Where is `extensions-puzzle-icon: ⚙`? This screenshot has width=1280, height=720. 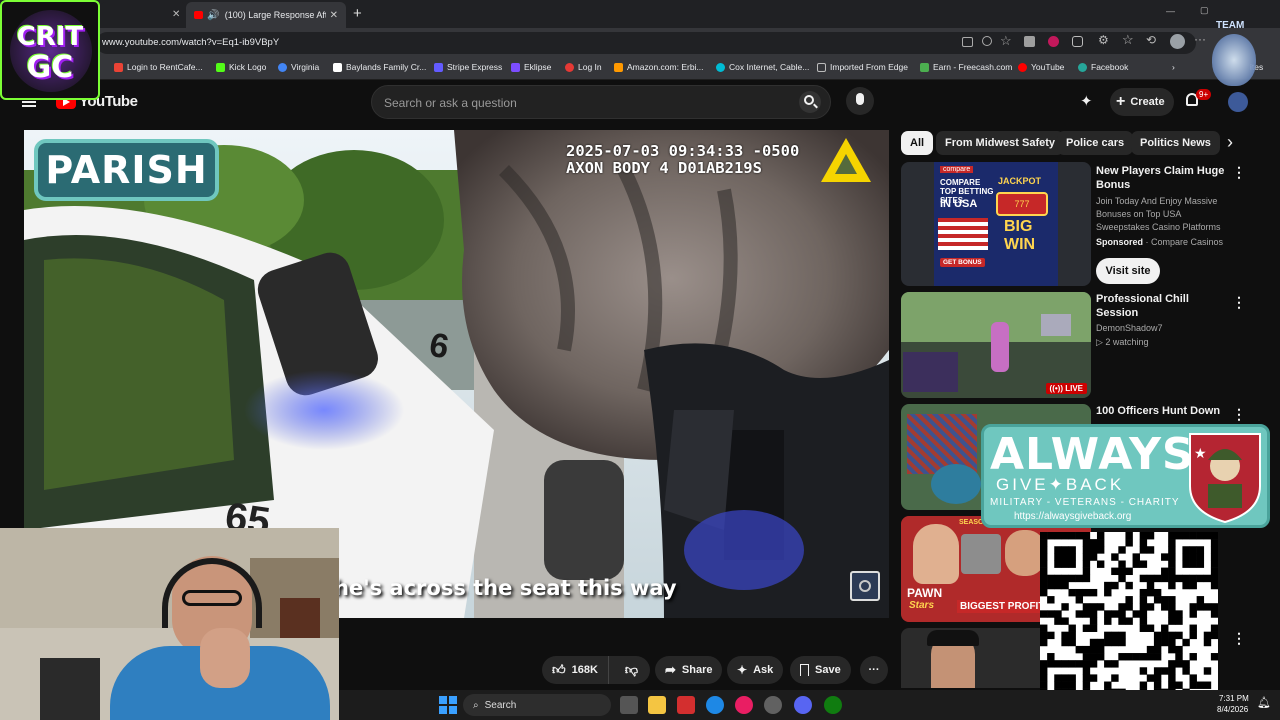 extensions-puzzle-icon: ⚙ is located at coordinates (1103, 40).